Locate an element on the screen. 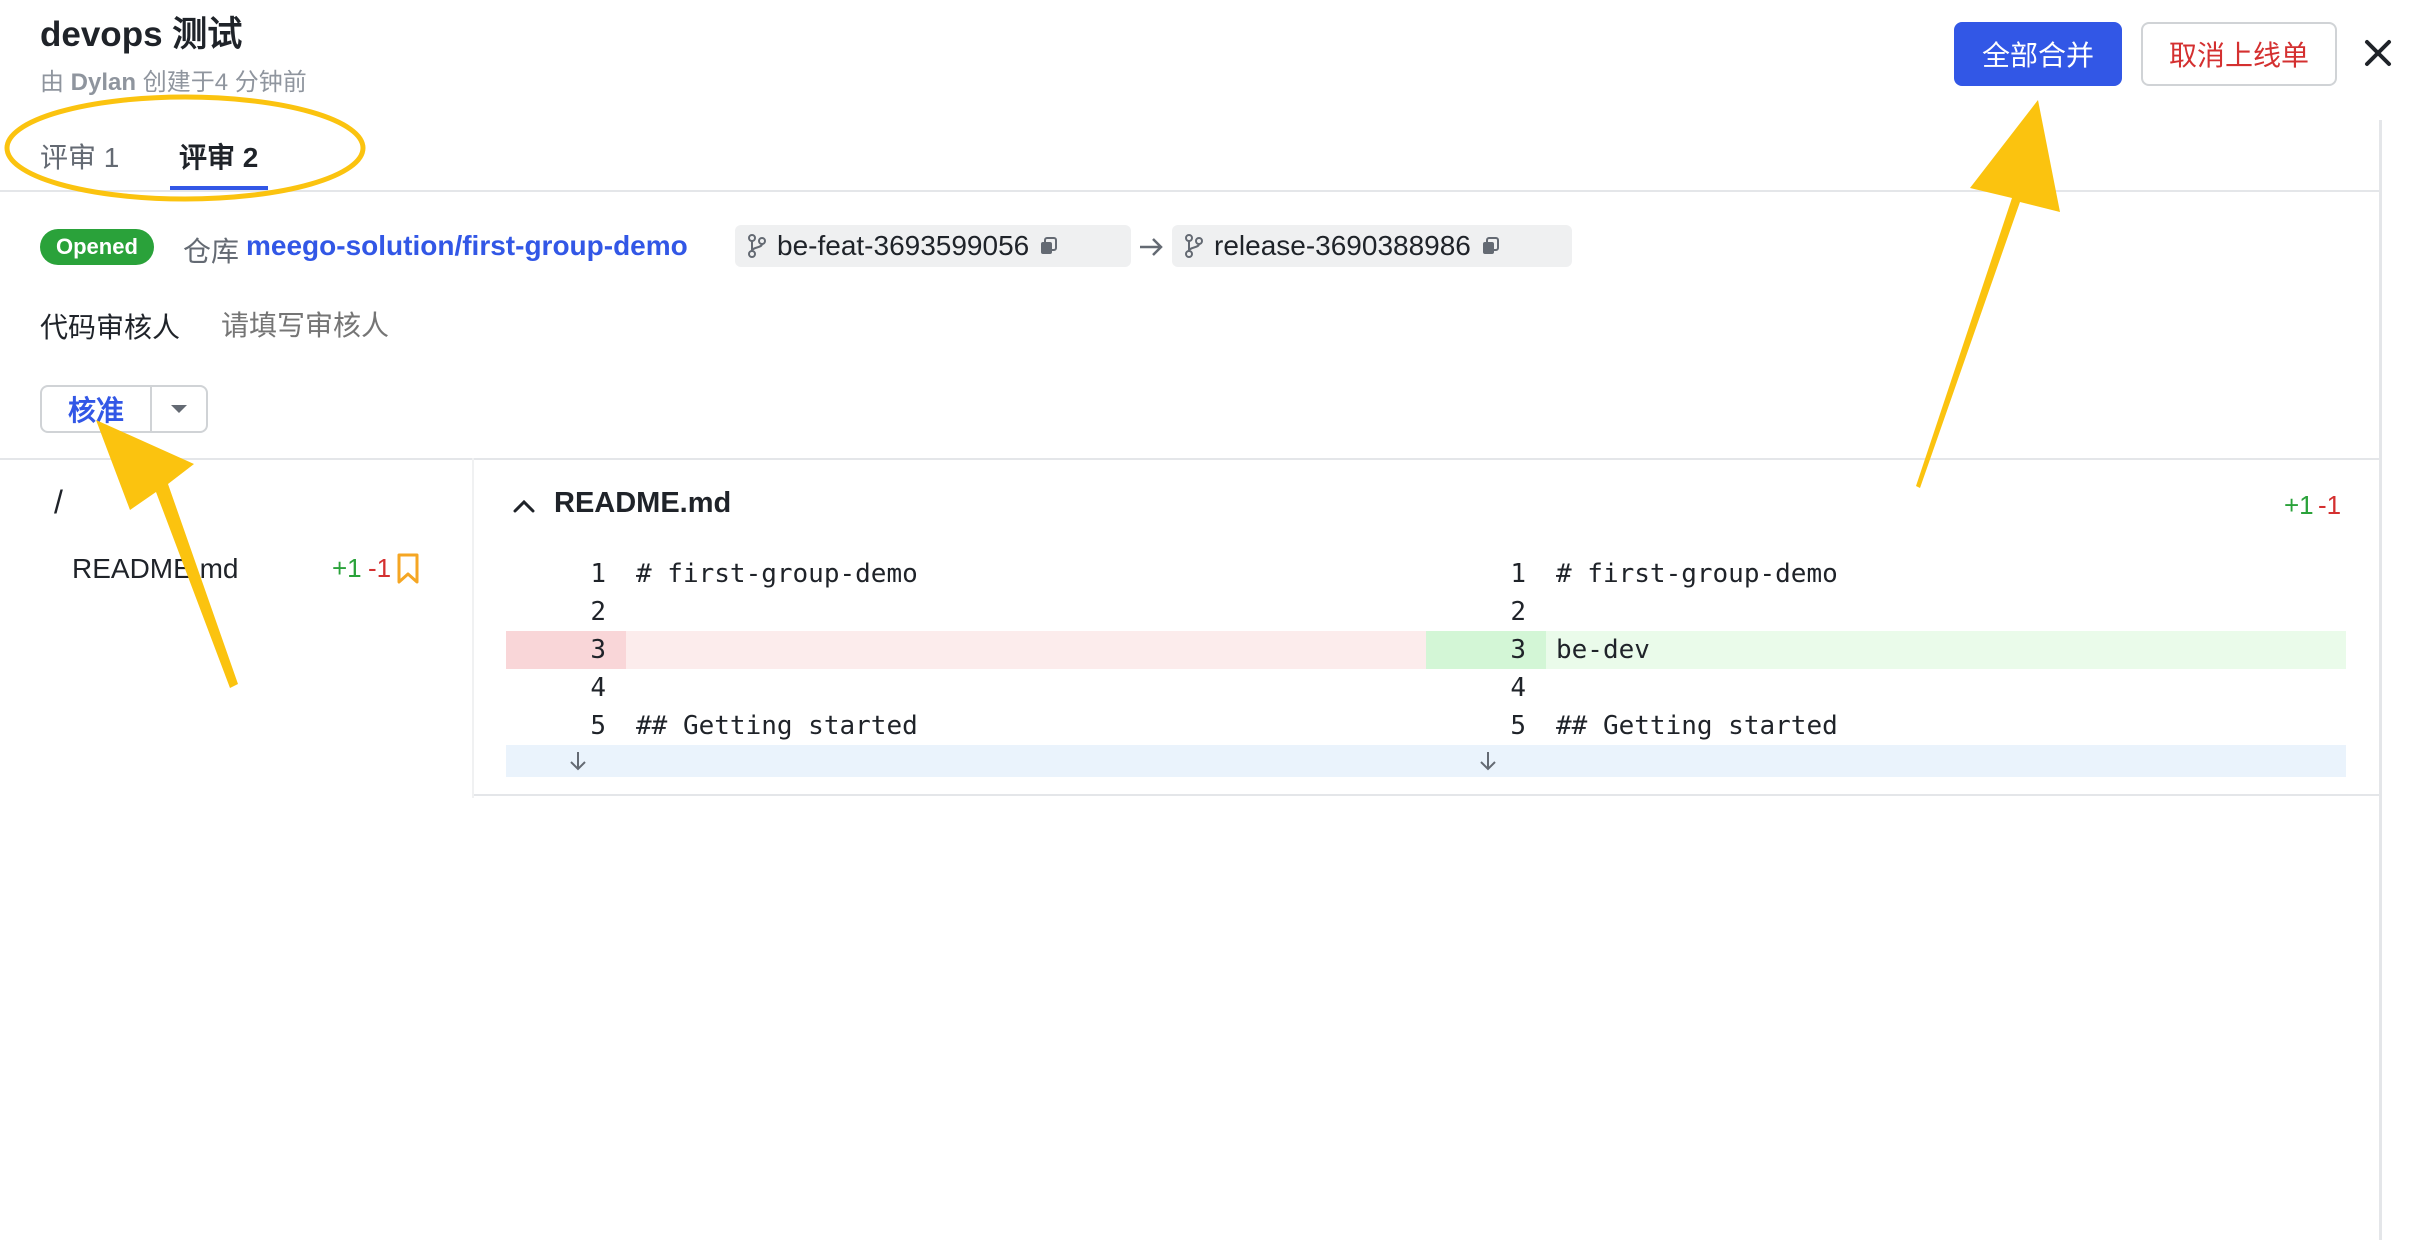  line-number-deleted: 3 is located at coordinates (566, 650).